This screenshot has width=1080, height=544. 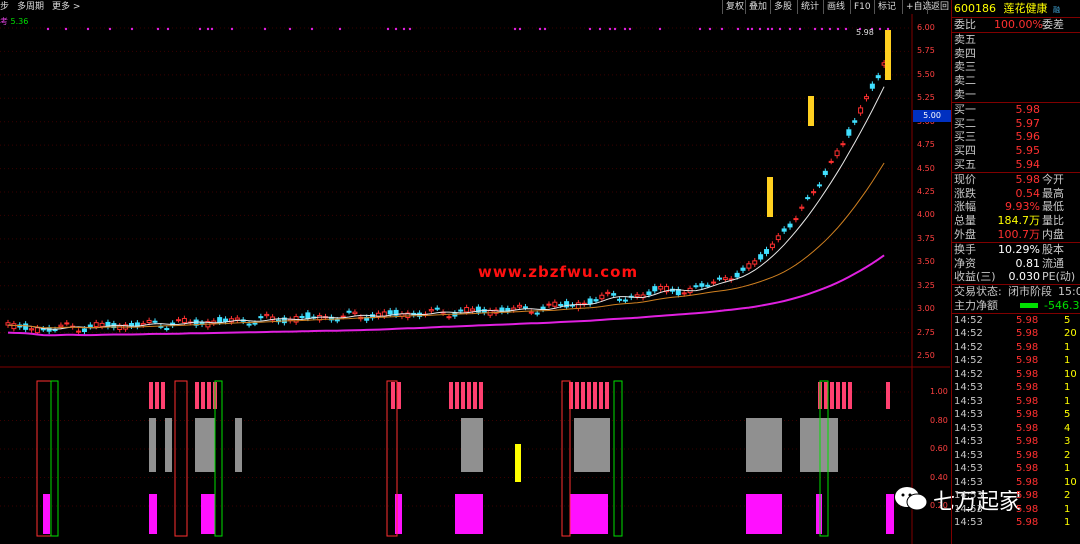 What do you see at coordinates (1067, 320) in the screenshot?
I see `tick-volume: 5` at bounding box center [1067, 320].